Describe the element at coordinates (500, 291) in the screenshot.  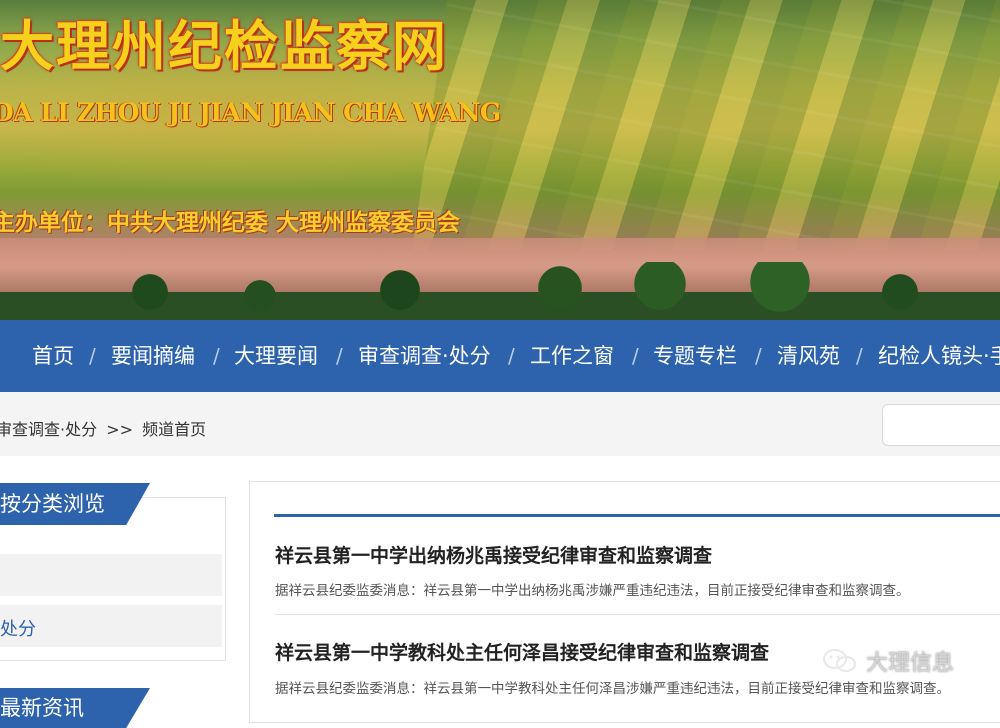
I see `banner-trees` at that location.